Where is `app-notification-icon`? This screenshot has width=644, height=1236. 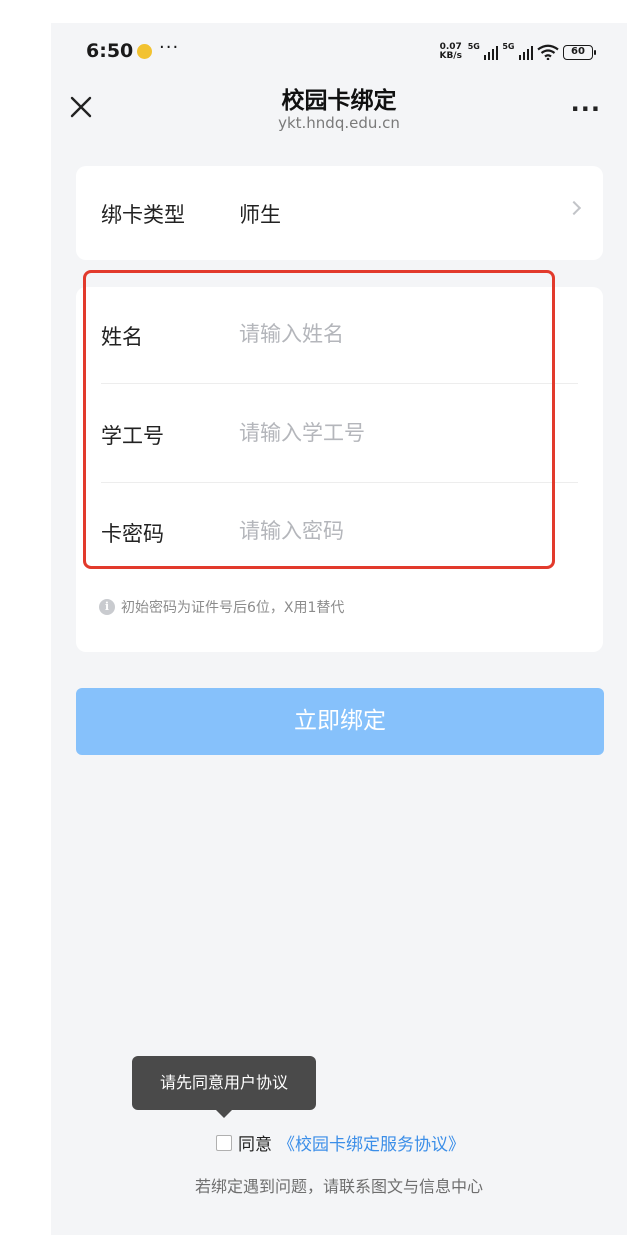
app-notification-icon is located at coordinates (144, 51).